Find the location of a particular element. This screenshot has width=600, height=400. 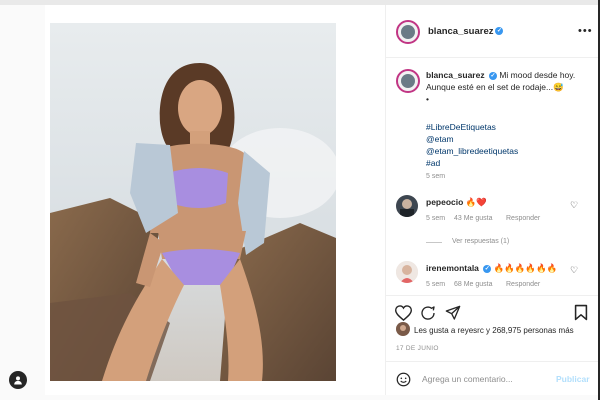

post-header: blanca_suarez ✓ ••• is located at coordinates (492, 31).